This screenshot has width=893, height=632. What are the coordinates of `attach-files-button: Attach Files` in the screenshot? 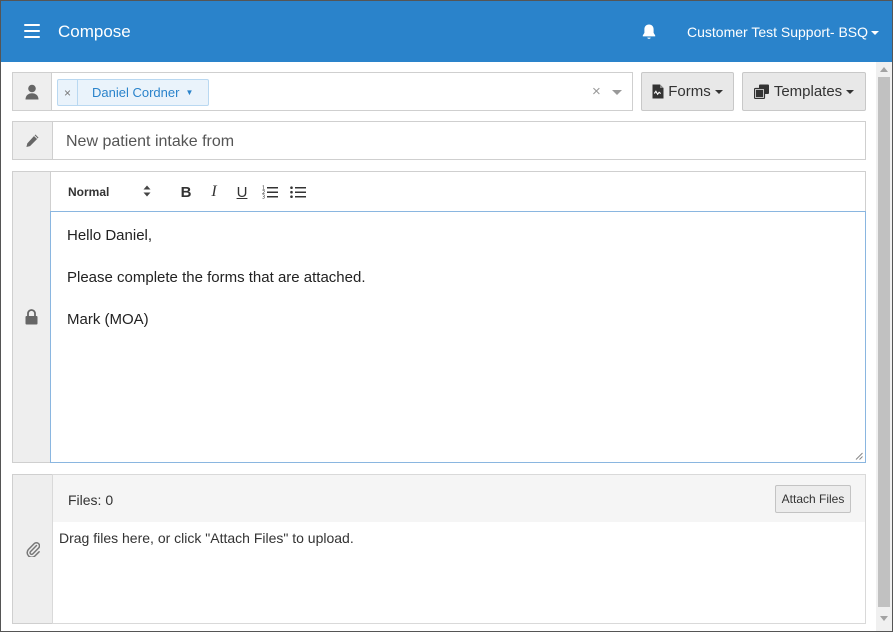 It's located at (813, 499).